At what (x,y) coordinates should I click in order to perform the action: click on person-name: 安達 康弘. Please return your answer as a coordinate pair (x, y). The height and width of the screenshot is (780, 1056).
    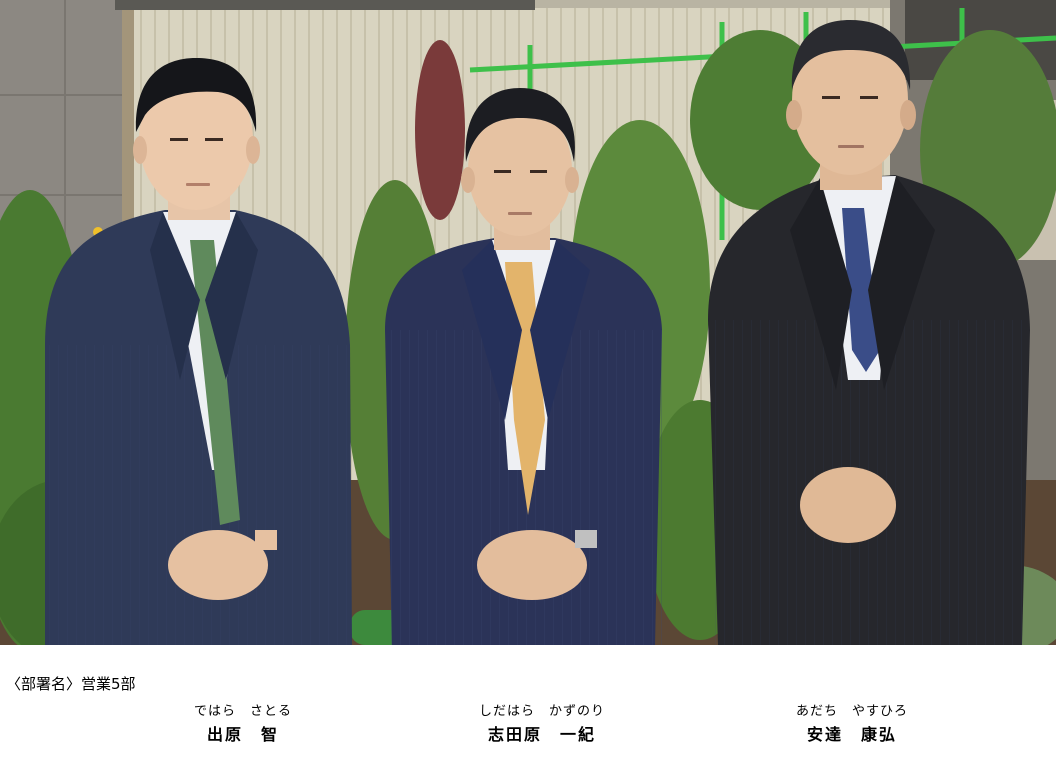
    Looking at the image, I should click on (851, 734).